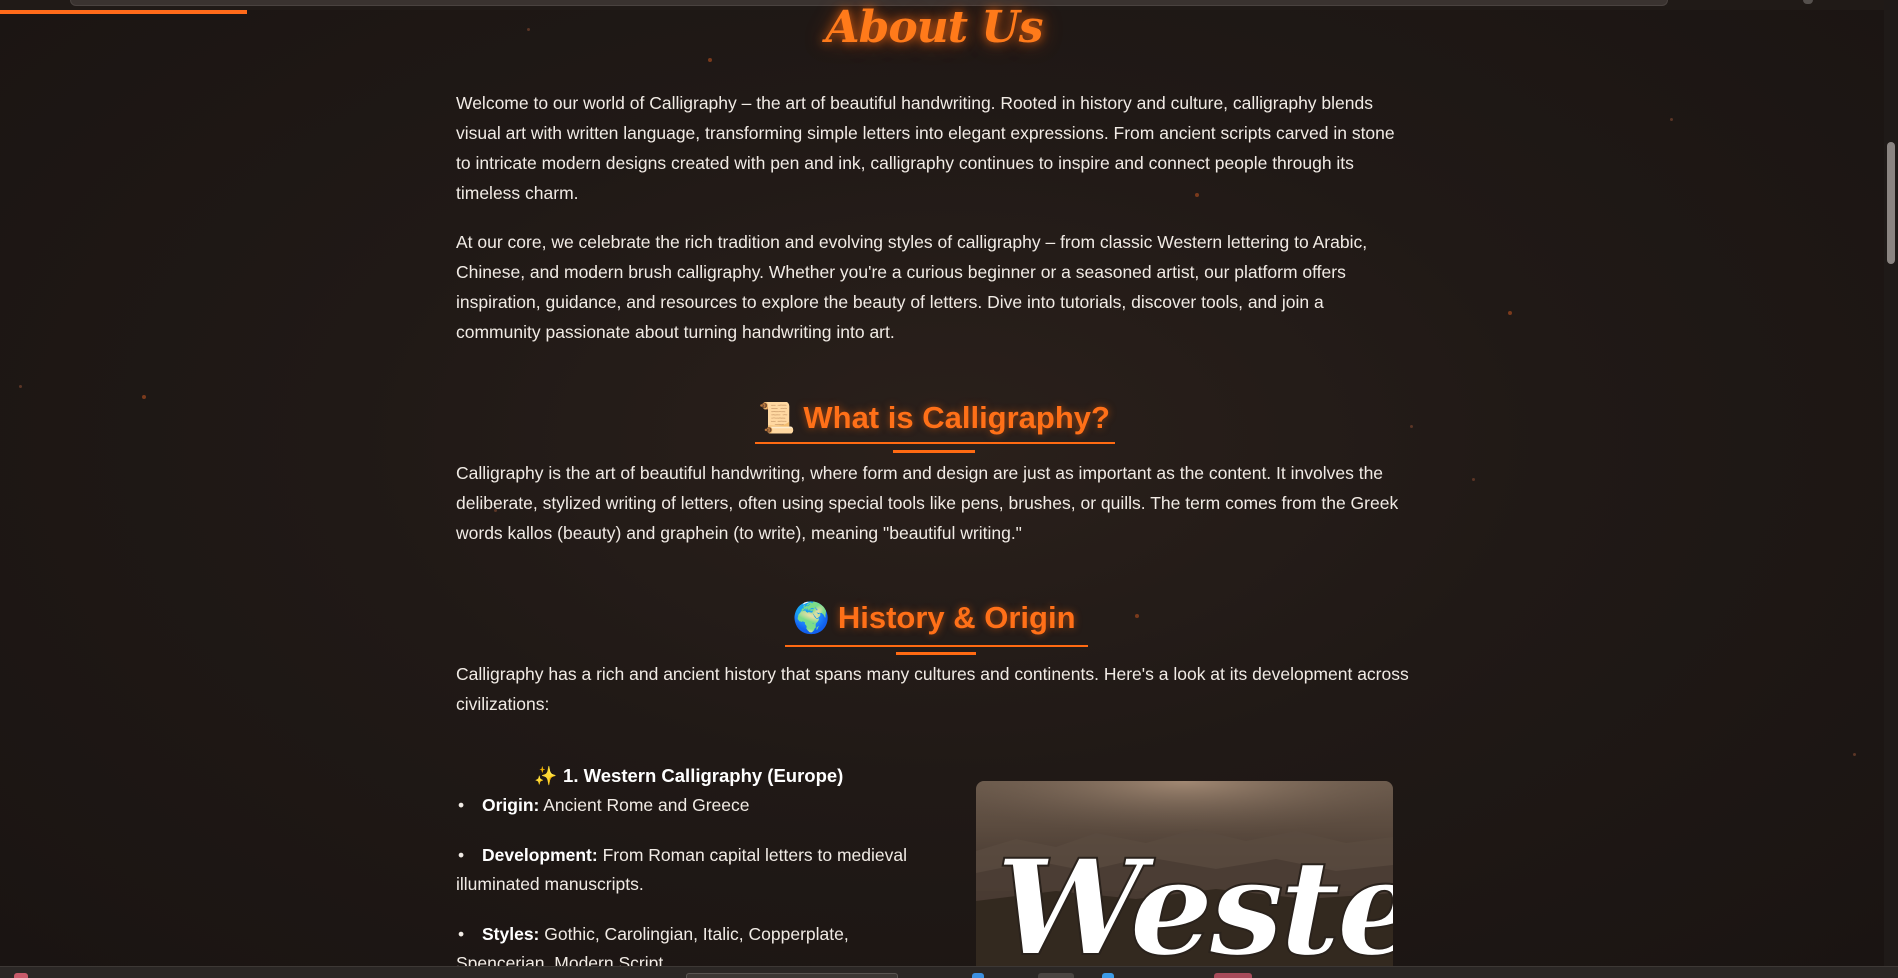 This screenshot has height=978, width=1898. What do you see at coordinates (792, 975) in the screenshot?
I see `taskbar-search-box` at bounding box center [792, 975].